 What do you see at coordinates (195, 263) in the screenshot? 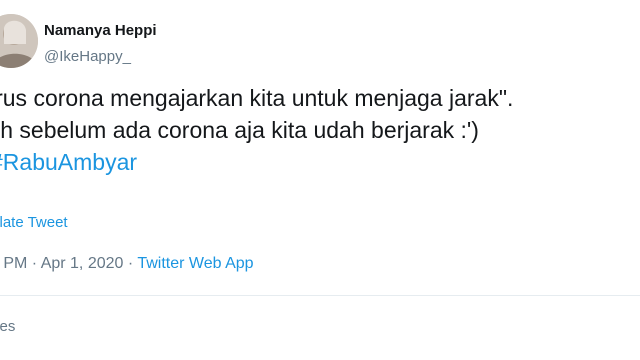
I see `source-app-link: Twitter Web App` at bounding box center [195, 263].